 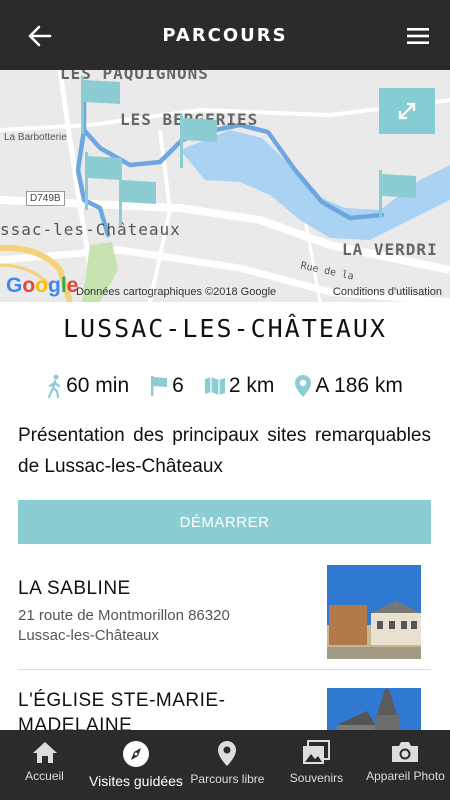 What do you see at coordinates (45, 198) in the screenshot?
I see `road-badge: D749B` at bounding box center [45, 198].